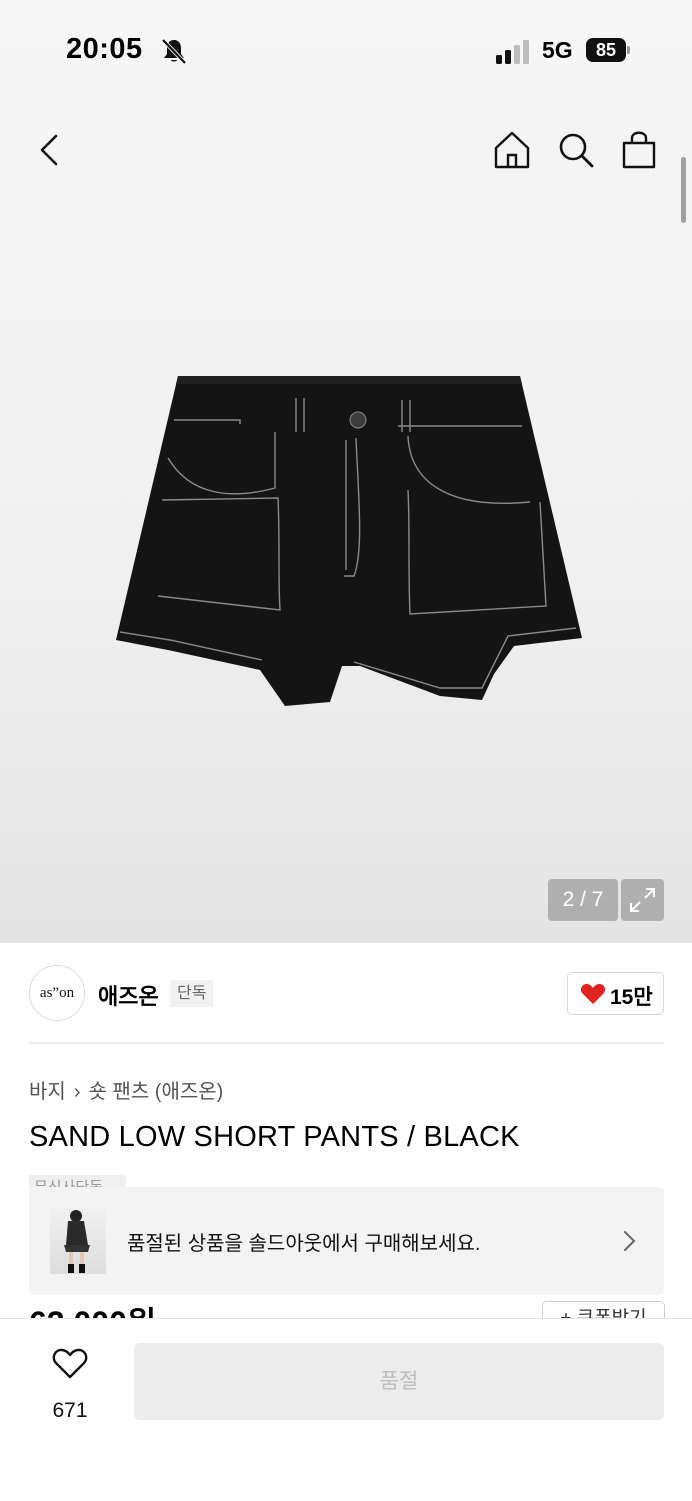 The height and width of the screenshot is (1501, 692). What do you see at coordinates (70, 1383) in the screenshot?
I see `wish-button: 671` at bounding box center [70, 1383].